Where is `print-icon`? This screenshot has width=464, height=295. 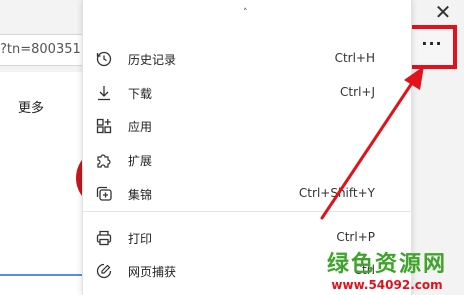 print-icon is located at coordinates (104, 238).